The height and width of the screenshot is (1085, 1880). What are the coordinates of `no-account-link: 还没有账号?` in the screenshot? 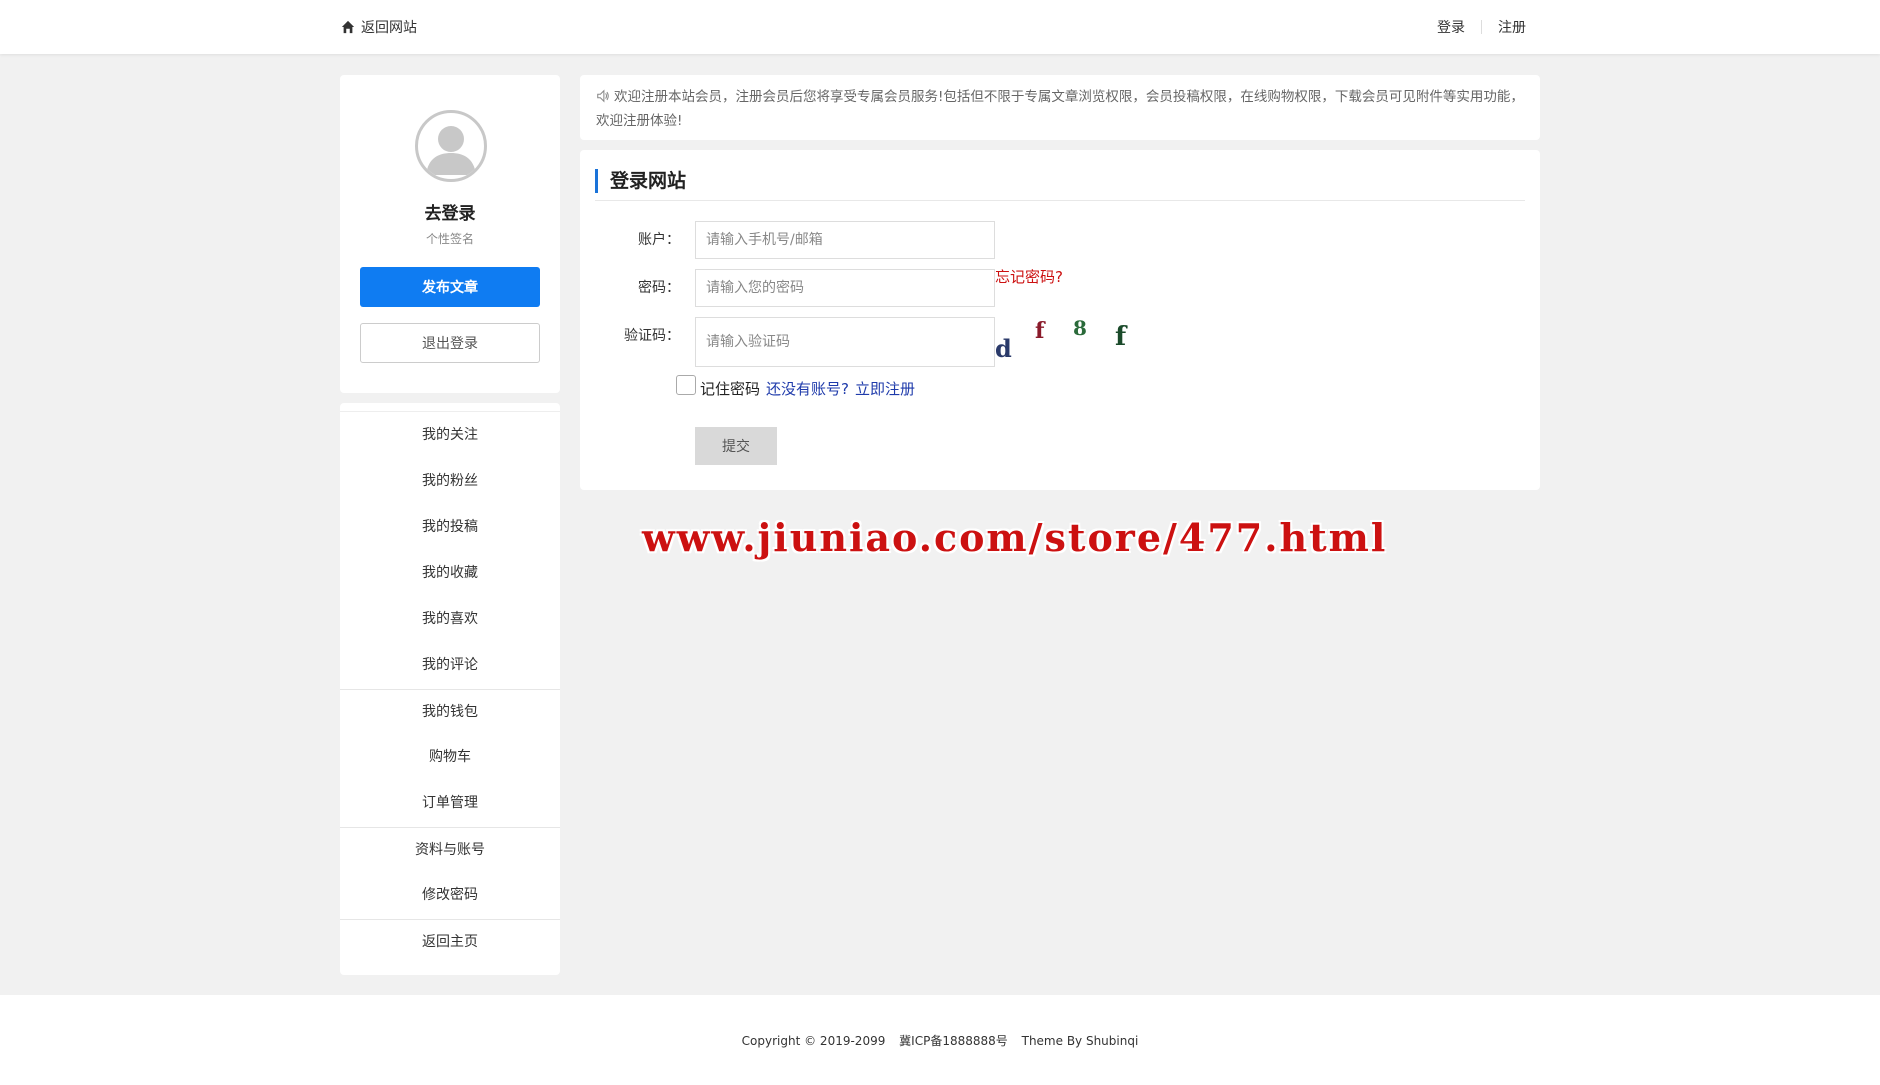 It's located at (807, 388).